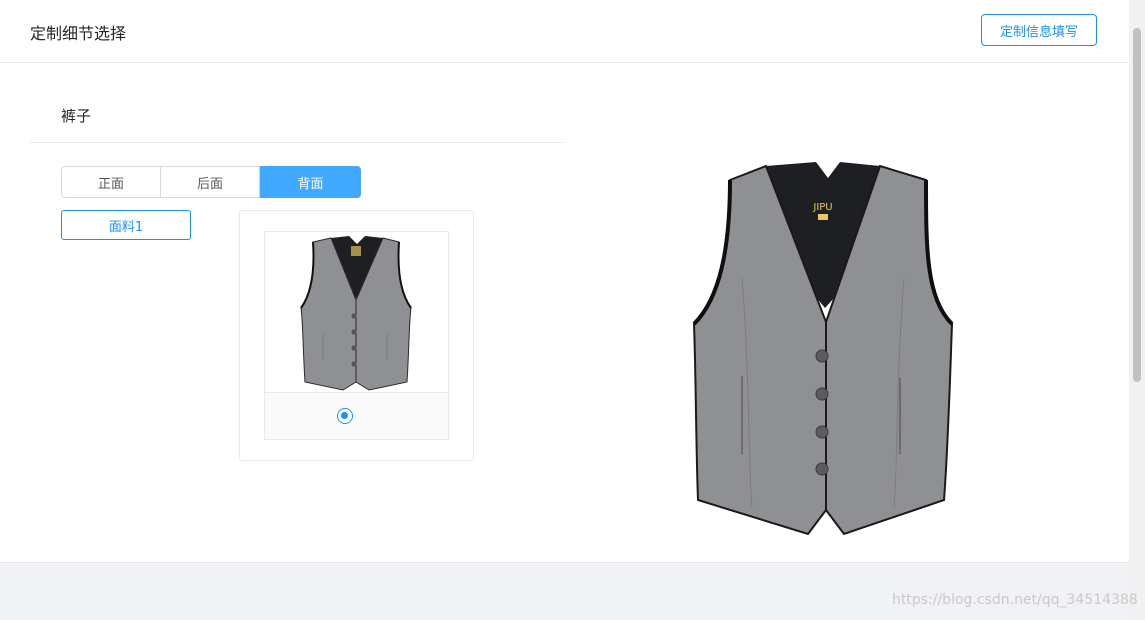  I want to click on view-tabs: 正面 后面 背面, so click(211, 182).